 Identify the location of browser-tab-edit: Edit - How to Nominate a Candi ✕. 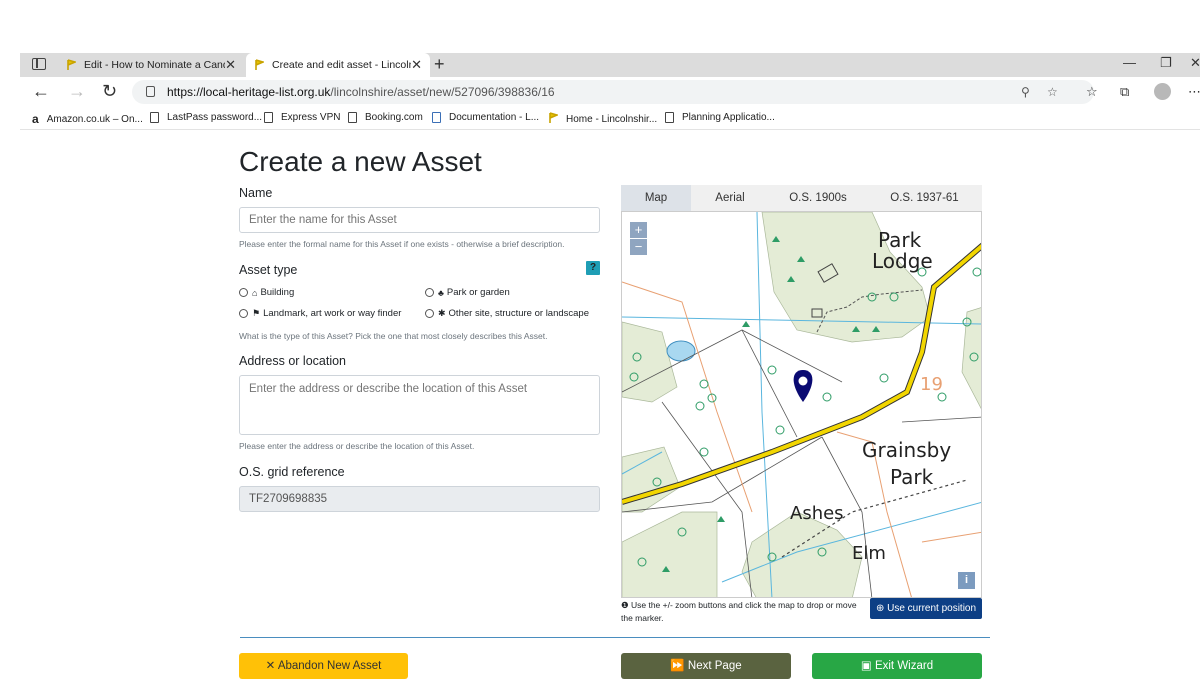
(151, 65).